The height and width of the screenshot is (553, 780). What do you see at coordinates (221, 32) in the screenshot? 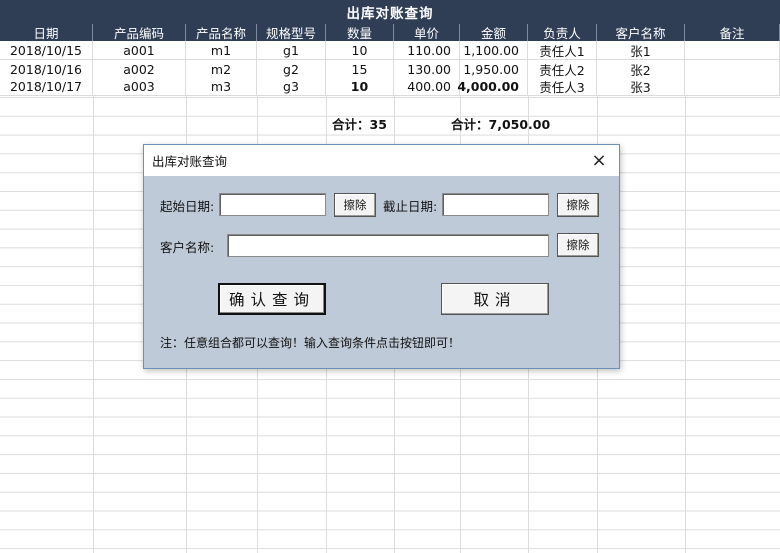
I see `header-product-name: 产品名称` at bounding box center [221, 32].